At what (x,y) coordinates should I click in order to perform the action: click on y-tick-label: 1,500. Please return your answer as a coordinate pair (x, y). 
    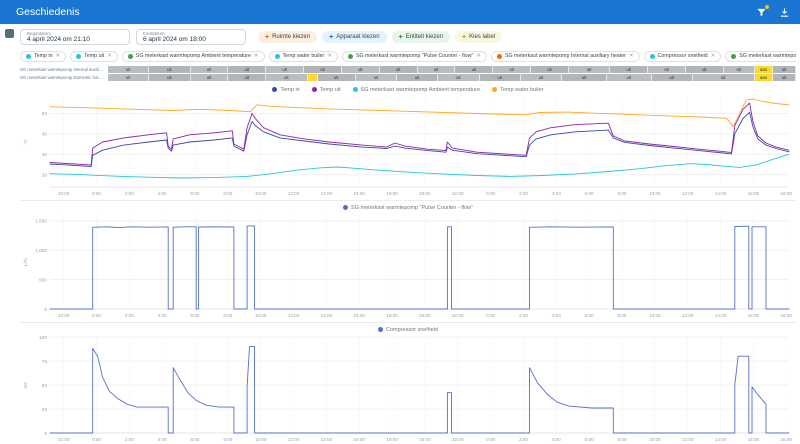
    Looking at the image, I should click on (41, 222).